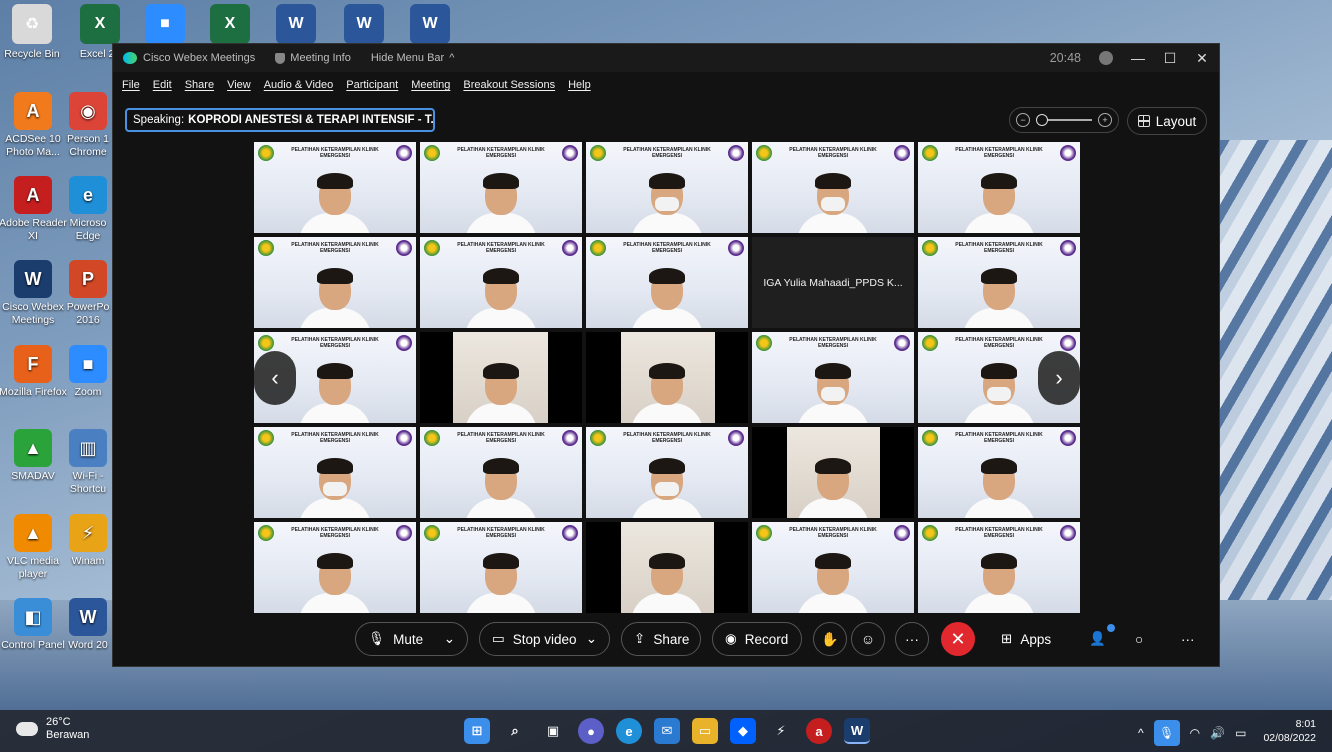 This screenshot has width=1332, height=752. I want to click on webex-taskbar-icon: W, so click(857, 731).